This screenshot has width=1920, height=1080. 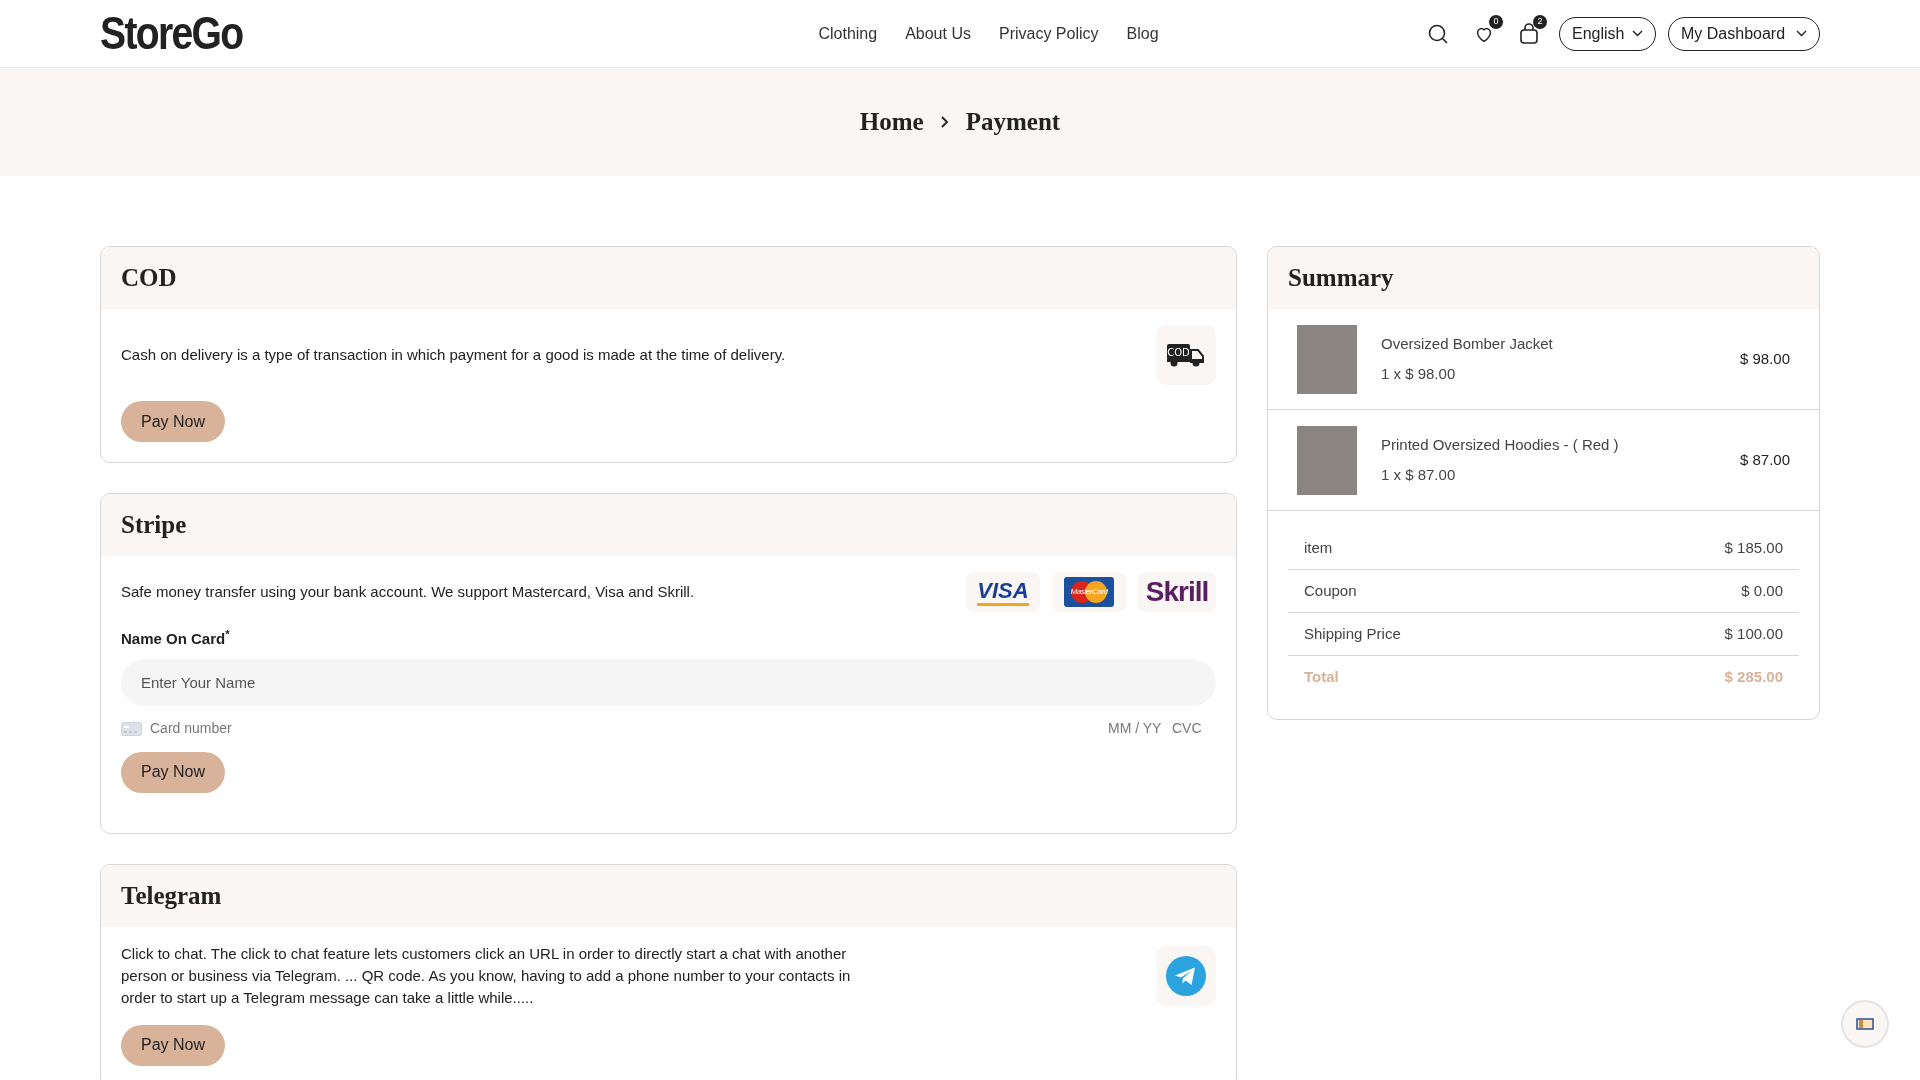 What do you see at coordinates (1496, 21) in the screenshot?
I see `wishlist-count-badge: 0` at bounding box center [1496, 21].